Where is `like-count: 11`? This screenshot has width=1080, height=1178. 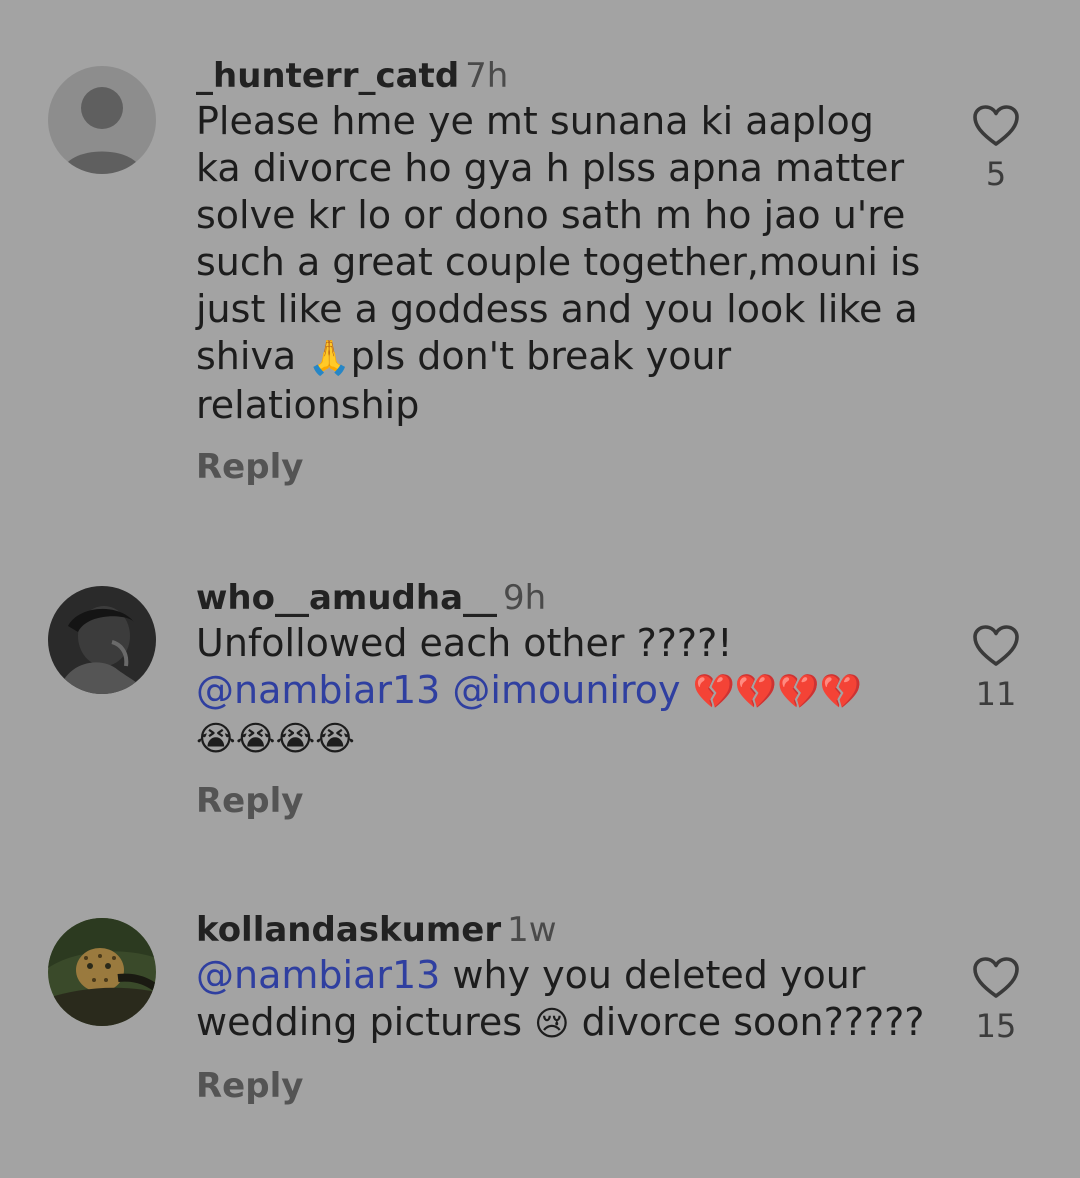
like-count: 11 is located at coordinates (996, 694).